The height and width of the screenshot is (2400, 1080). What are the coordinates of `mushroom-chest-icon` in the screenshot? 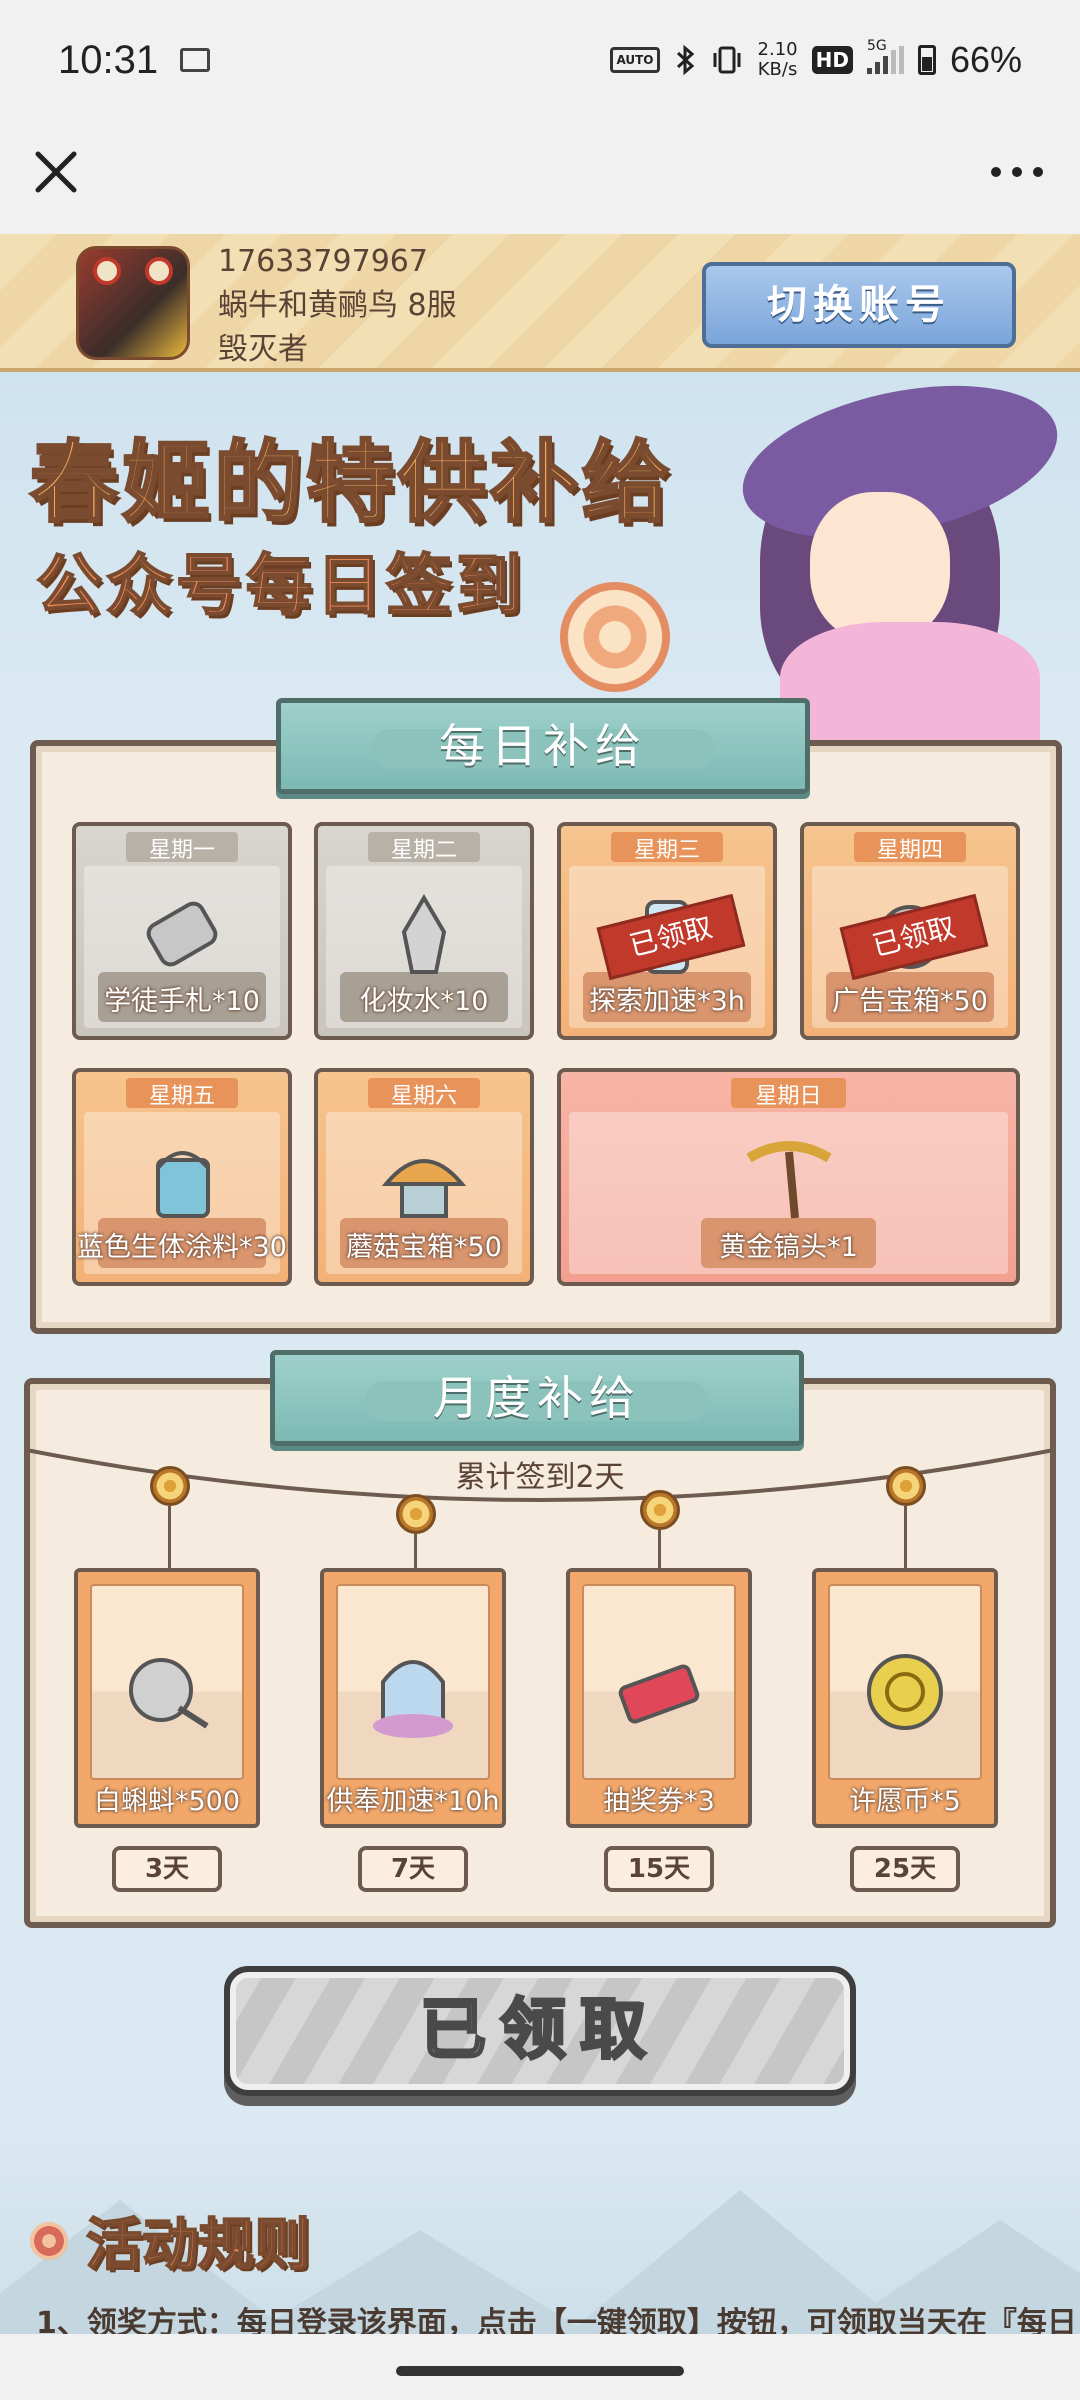 It's located at (424, 1188).